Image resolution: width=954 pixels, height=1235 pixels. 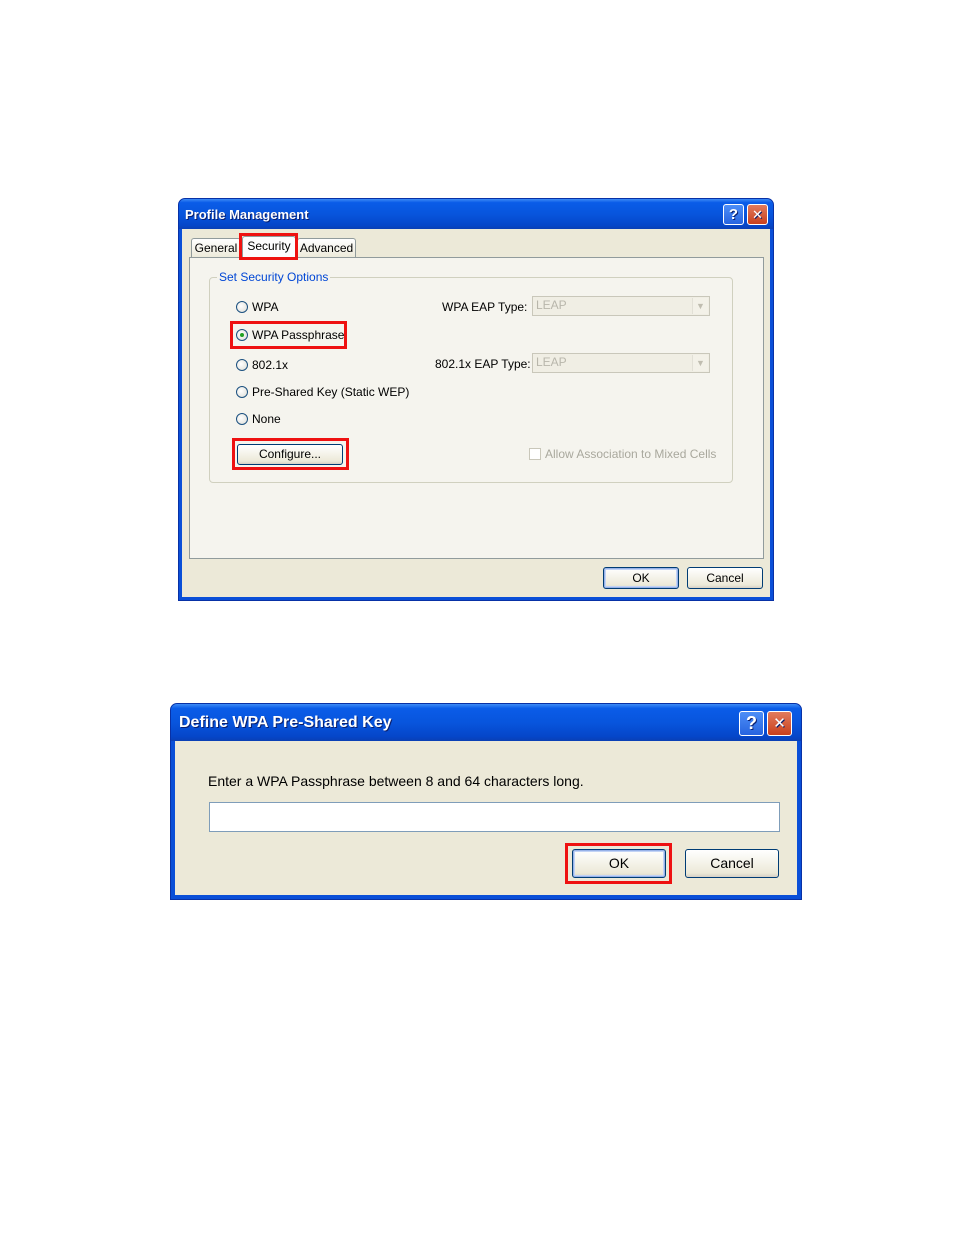 I want to click on wpa-eap-type-select: LEAP ▼, so click(x=621, y=306).